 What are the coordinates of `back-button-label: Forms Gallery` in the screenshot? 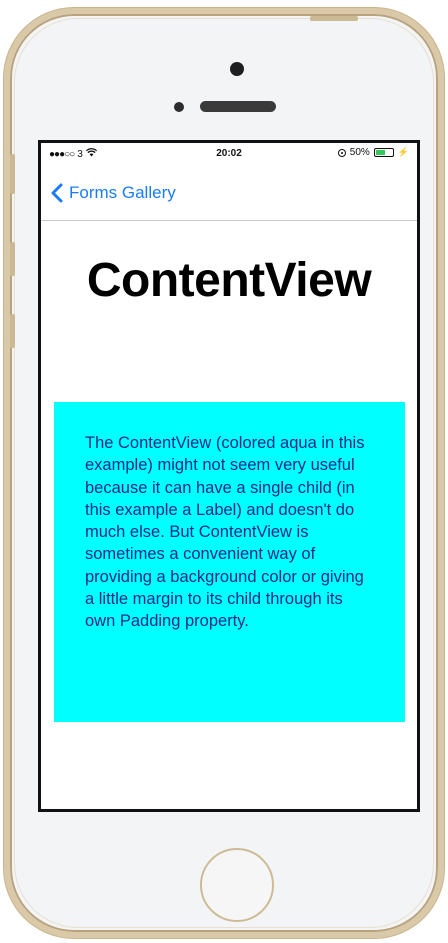 It's located at (122, 192).